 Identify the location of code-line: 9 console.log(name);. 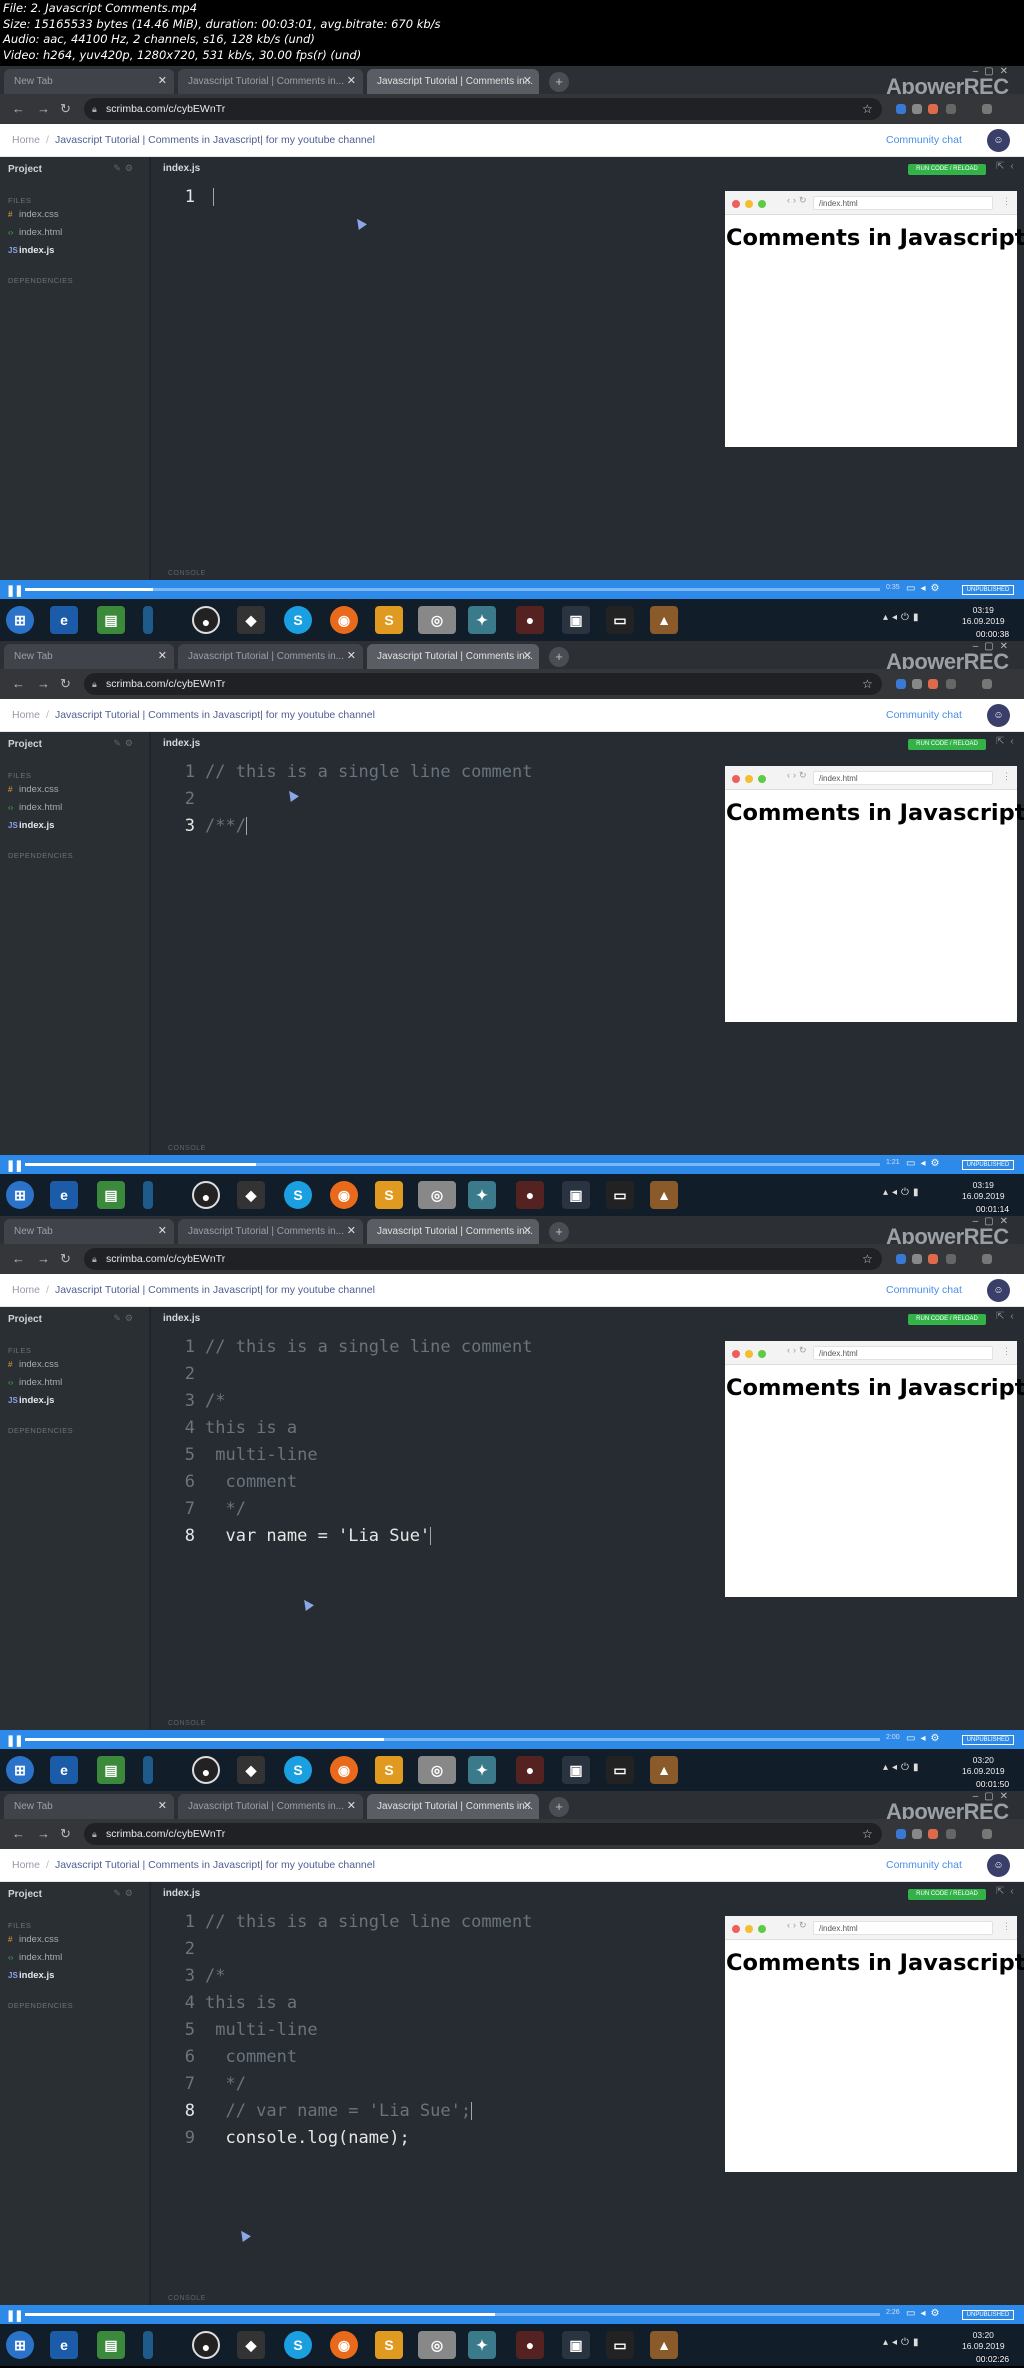
(431, 2138).